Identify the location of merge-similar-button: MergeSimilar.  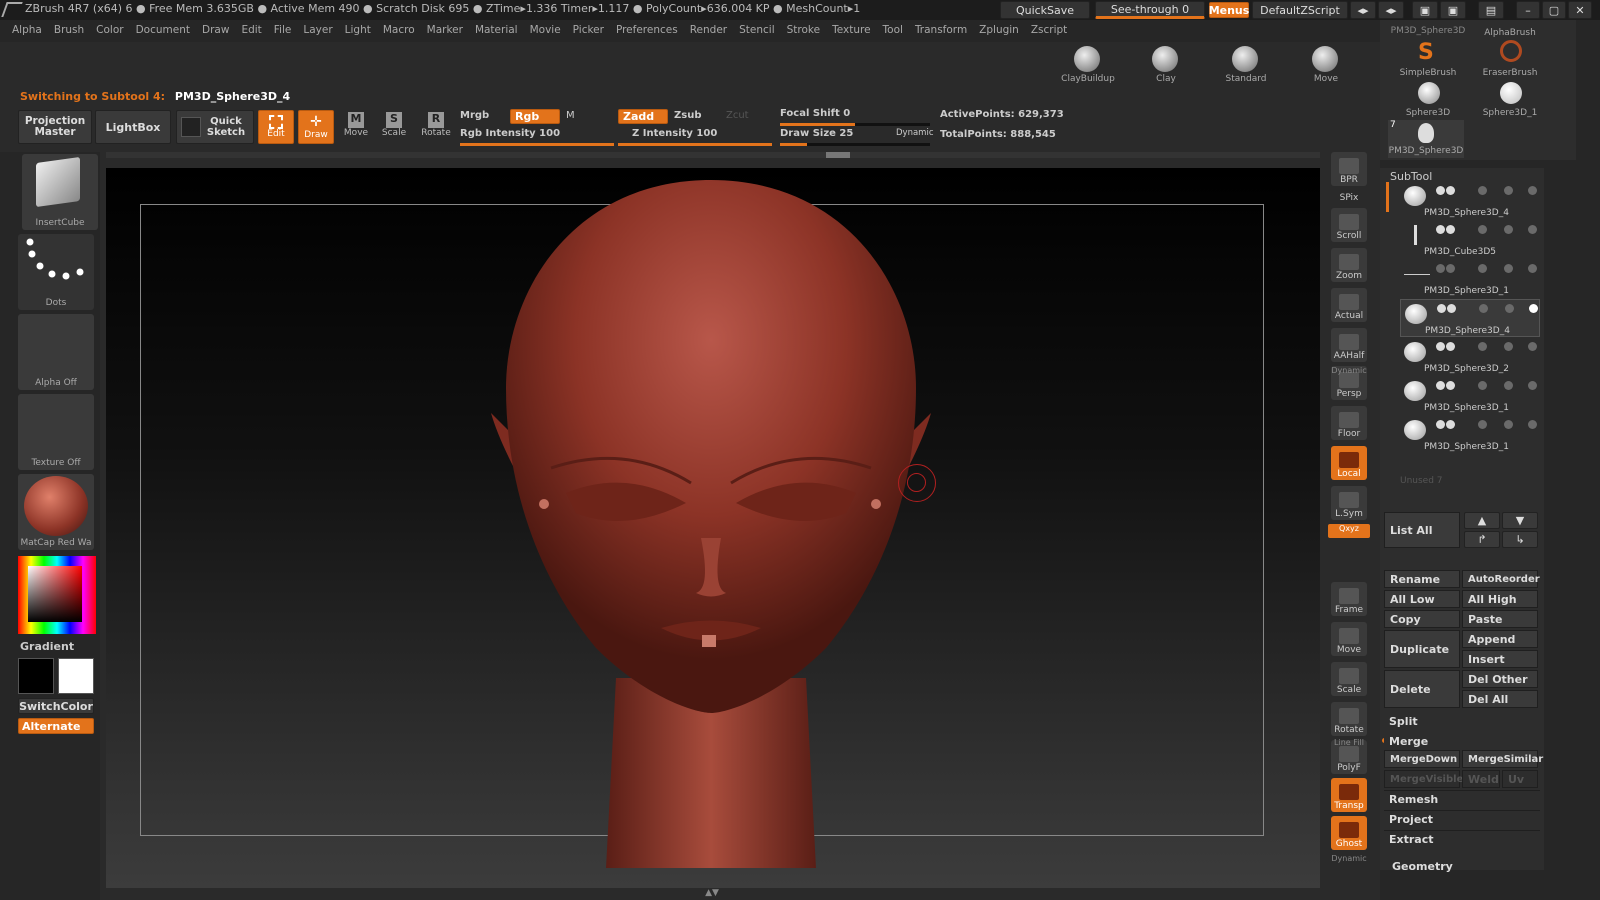
(1502, 759).